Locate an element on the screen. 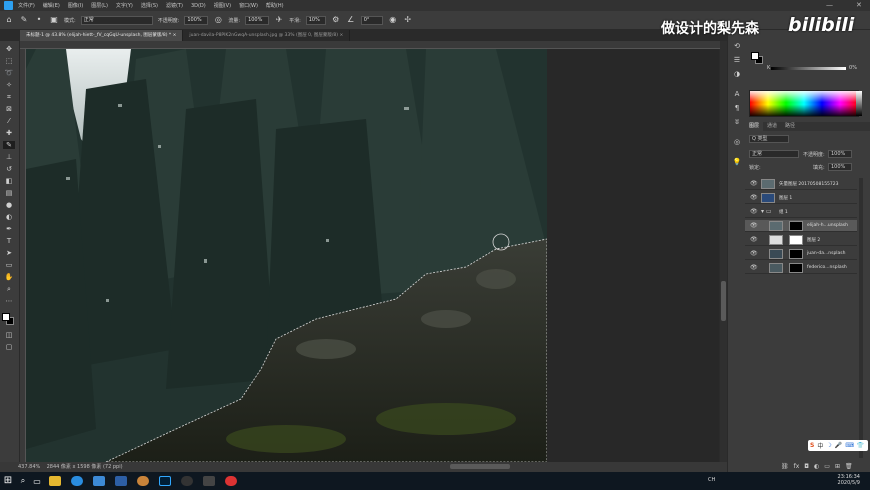 The height and width of the screenshot is (490, 870). tab-layers: 图层 is located at coordinates (754, 126).